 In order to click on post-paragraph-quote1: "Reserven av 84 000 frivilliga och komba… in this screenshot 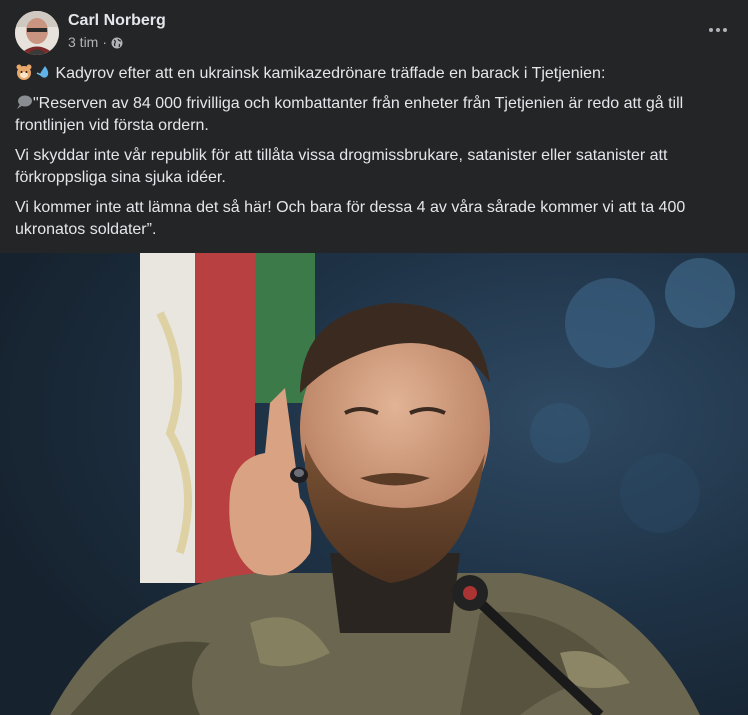, I will do `click(375, 115)`.